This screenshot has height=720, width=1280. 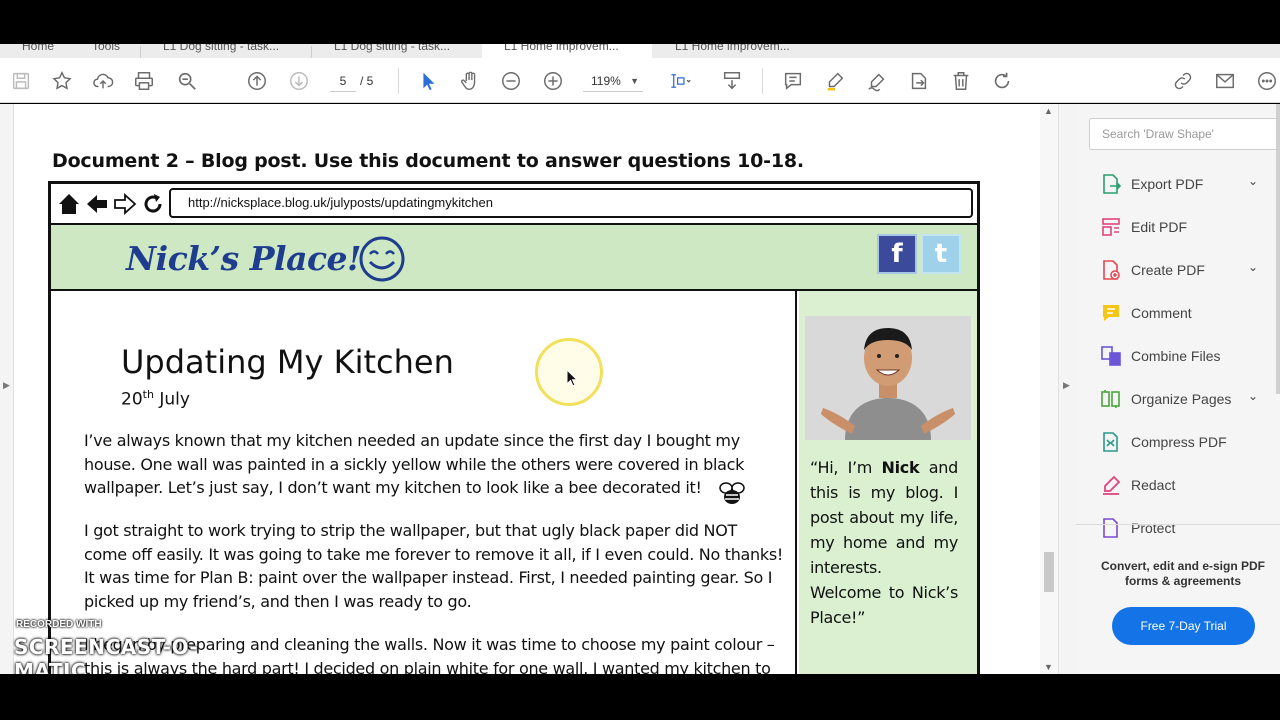 What do you see at coordinates (514, 257) in the screenshot?
I see `blog-header: Nick’s Place! f t` at bounding box center [514, 257].